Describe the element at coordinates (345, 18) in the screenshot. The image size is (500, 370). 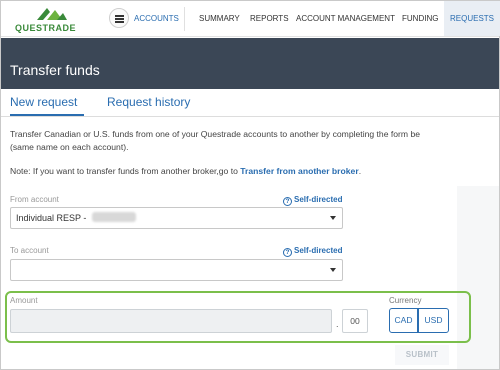
I see `nav-account-management: ACCOUNT MANAGEMENT` at that location.